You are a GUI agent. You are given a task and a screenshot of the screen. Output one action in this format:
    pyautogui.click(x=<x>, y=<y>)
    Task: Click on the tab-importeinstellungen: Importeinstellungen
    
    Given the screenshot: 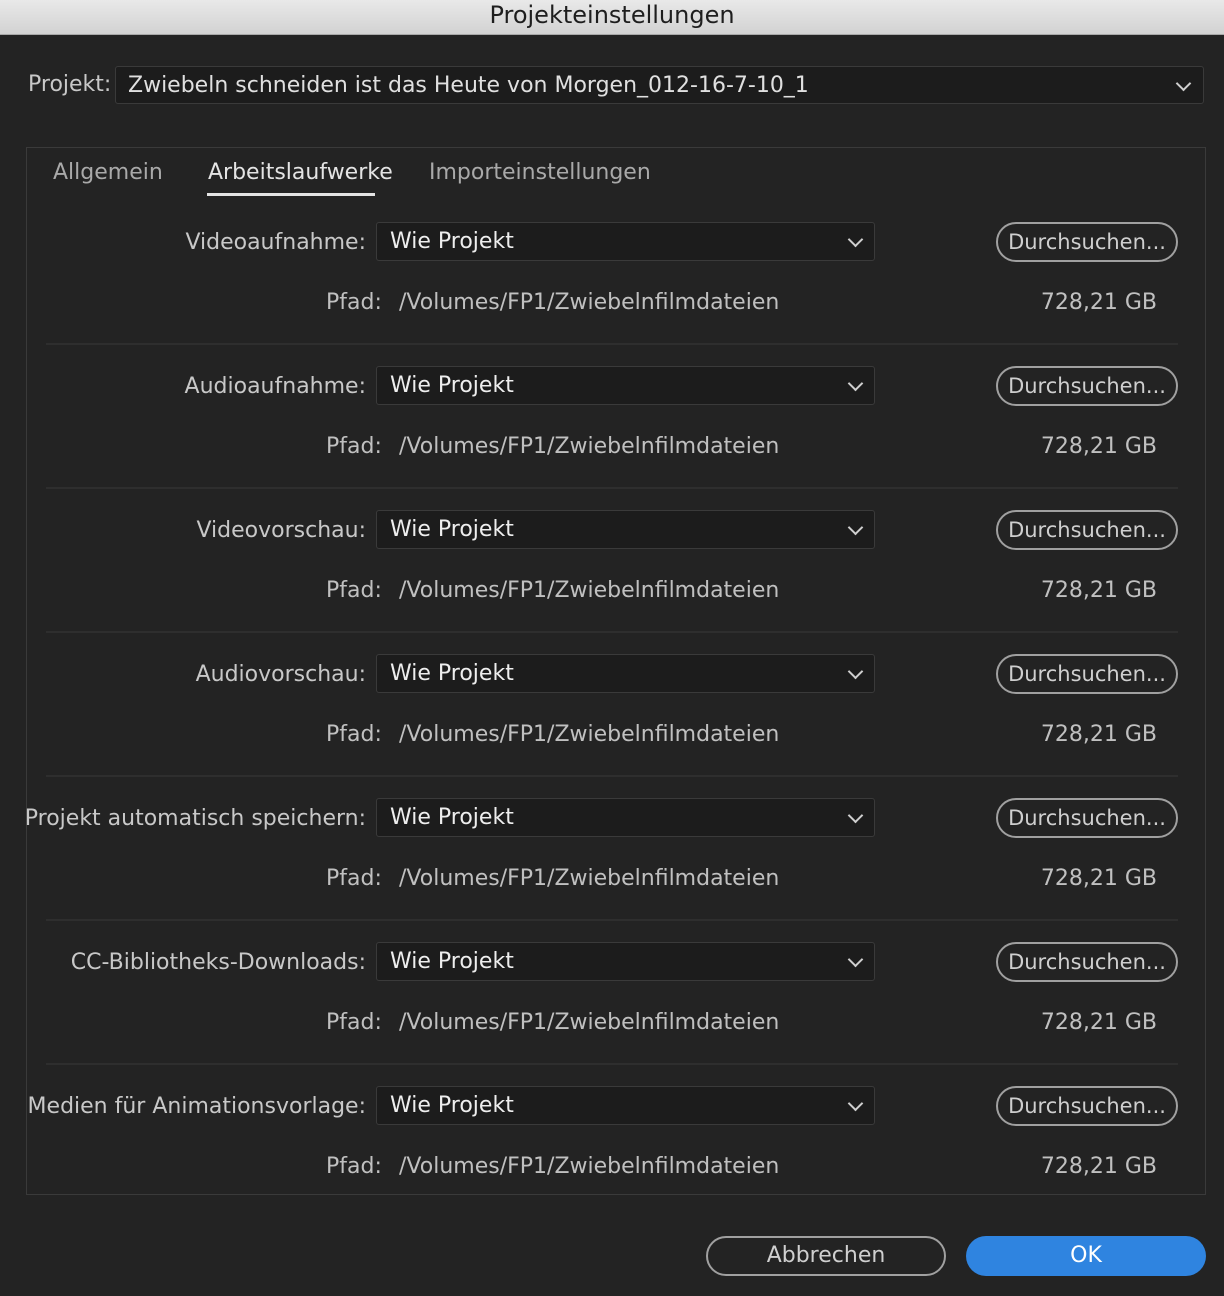 What is the action you would take?
    pyautogui.click(x=540, y=172)
    